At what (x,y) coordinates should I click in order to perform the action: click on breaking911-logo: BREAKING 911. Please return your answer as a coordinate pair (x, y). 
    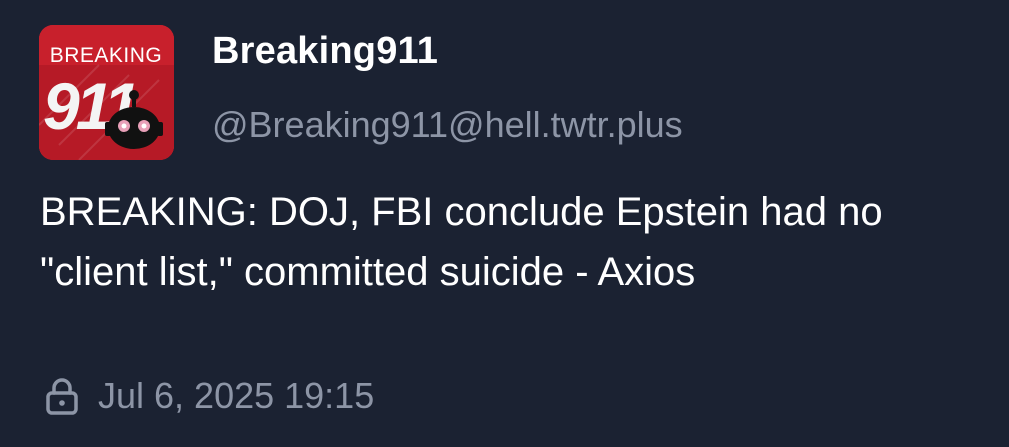
    Looking at the image, I should click on (106, 92).